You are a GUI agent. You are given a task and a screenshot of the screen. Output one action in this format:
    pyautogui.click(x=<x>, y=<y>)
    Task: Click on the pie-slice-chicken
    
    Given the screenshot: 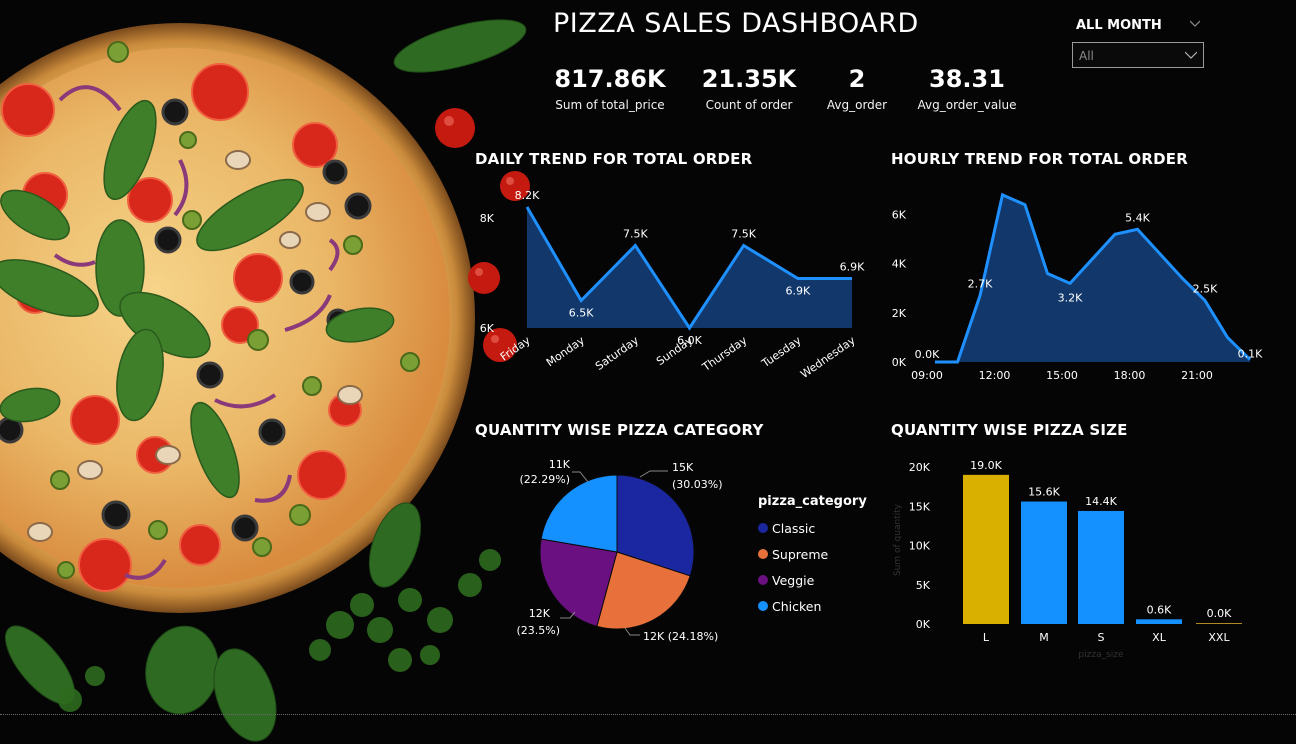 What is the action you would take?
    pyautogui.click(x=579, y=513)
    